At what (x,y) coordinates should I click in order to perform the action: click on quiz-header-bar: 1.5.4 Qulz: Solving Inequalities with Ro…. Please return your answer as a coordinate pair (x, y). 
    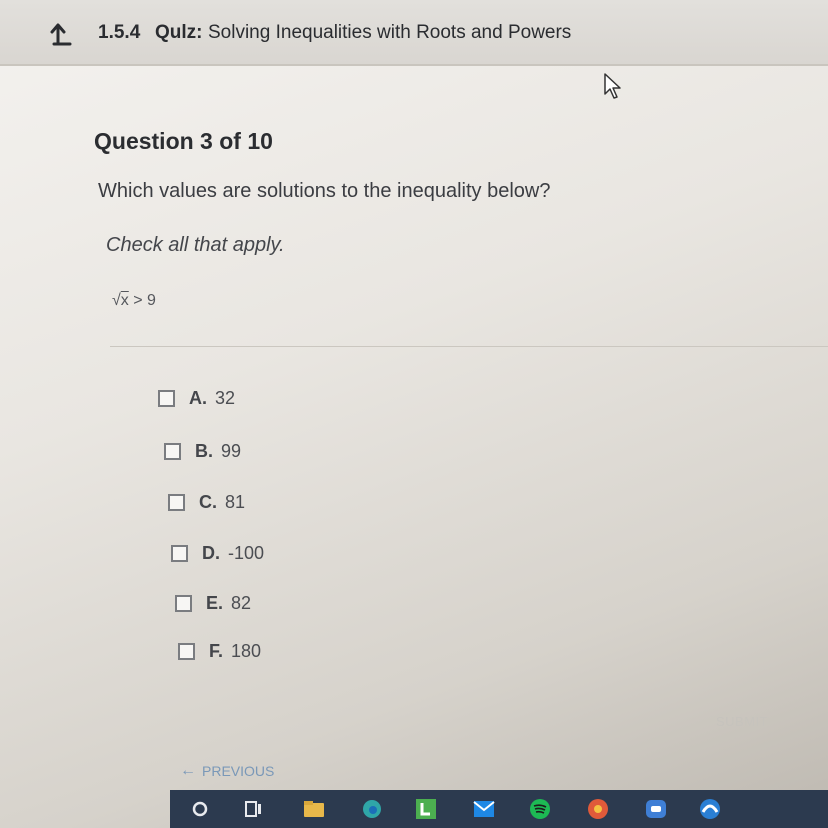
    Looking at the image, I should click on (414, 33).